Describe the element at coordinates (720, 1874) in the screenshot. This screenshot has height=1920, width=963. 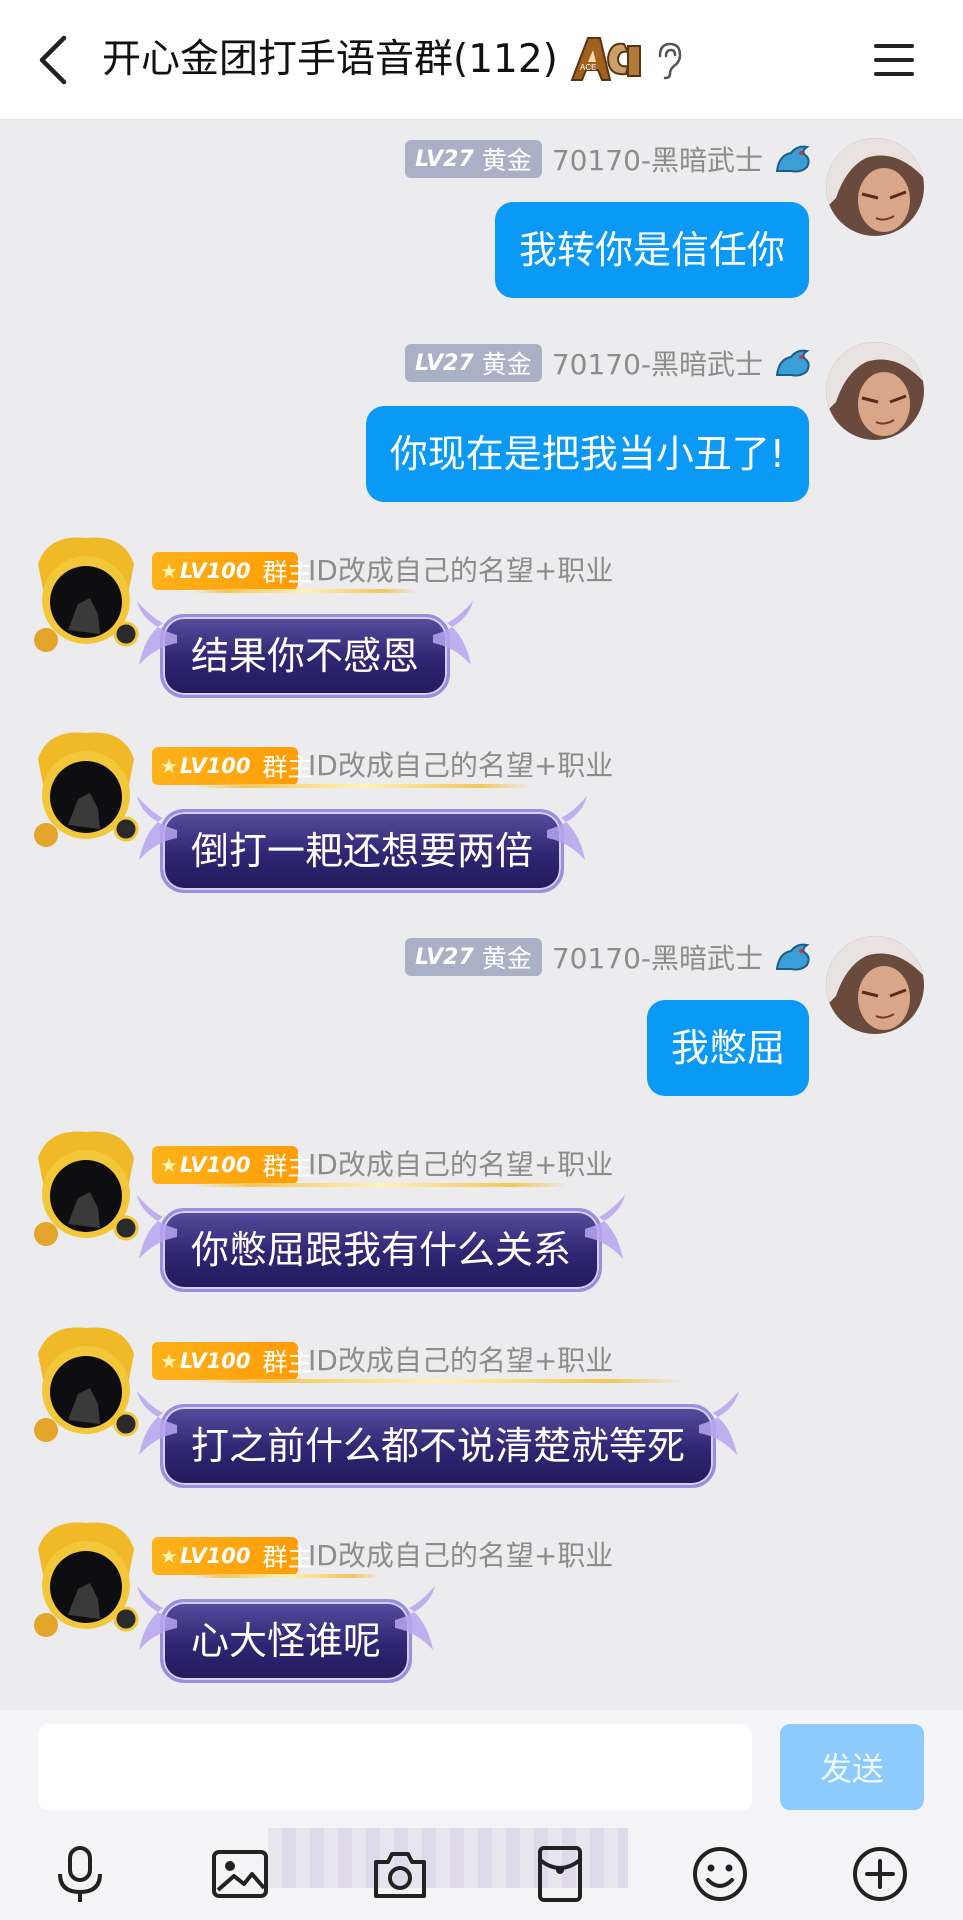
I see `emoji-icon` at that location.